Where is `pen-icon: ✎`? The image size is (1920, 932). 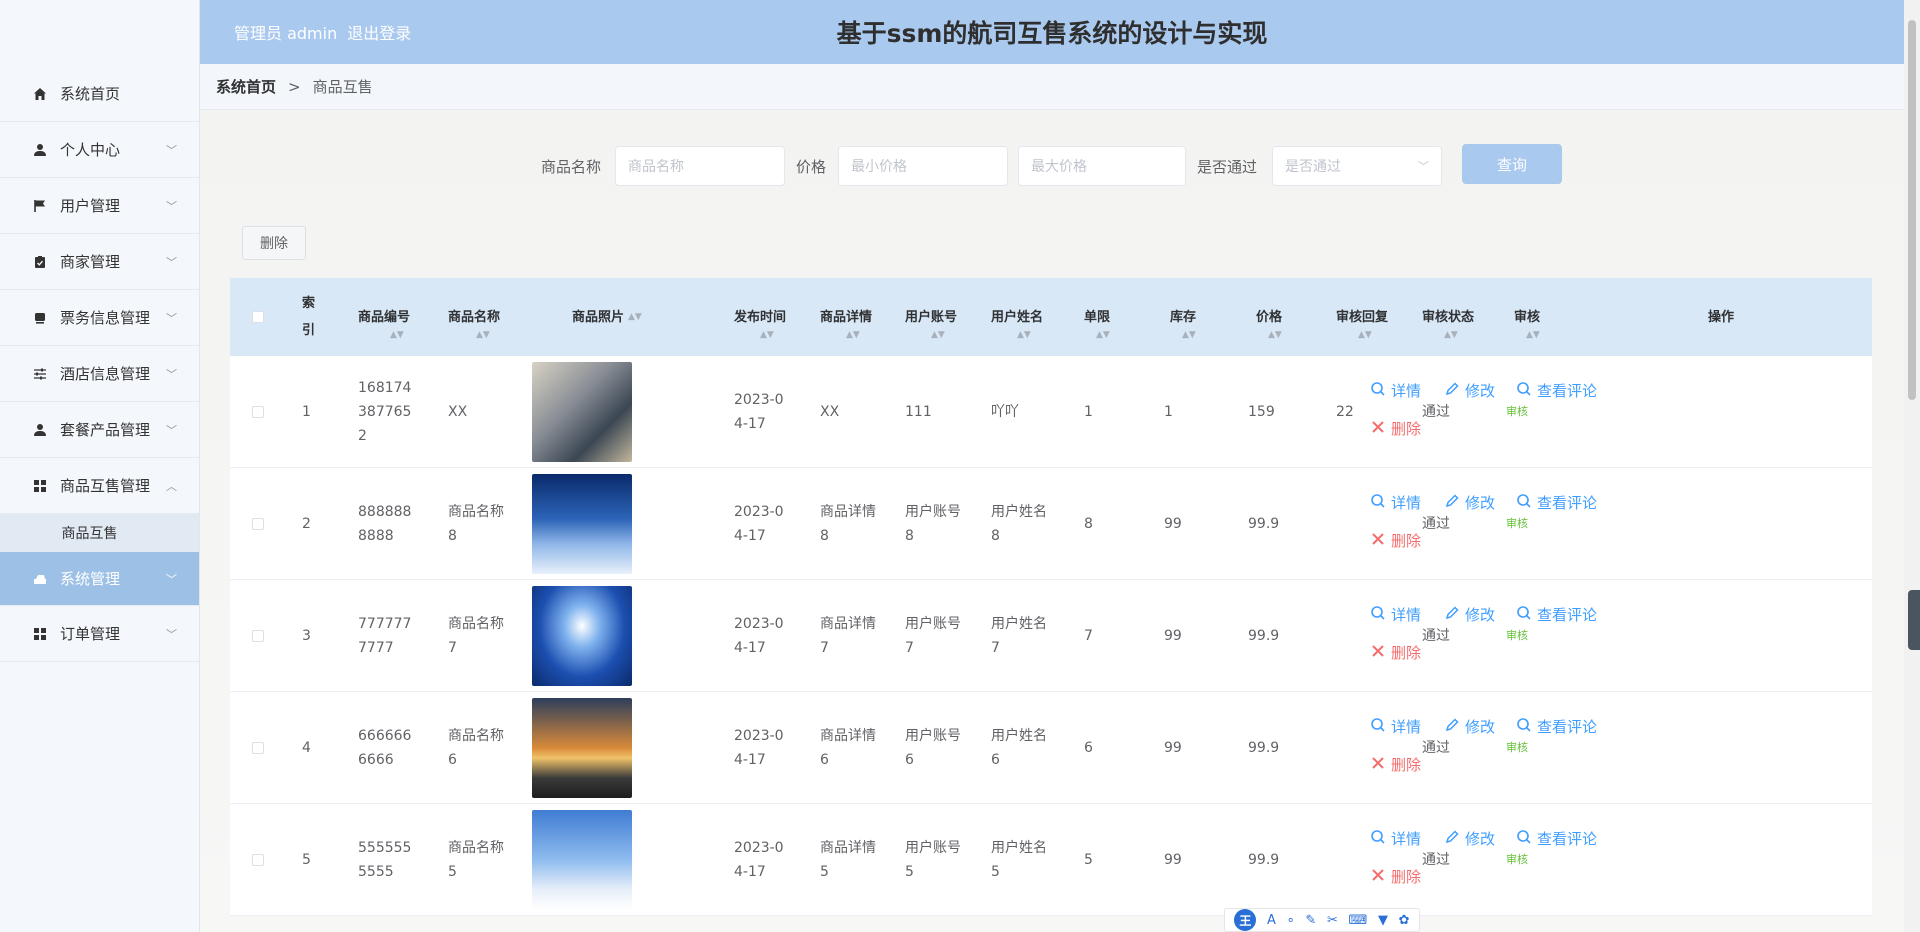 pen-icon: ✎ is located at coordinates (1310, 920).